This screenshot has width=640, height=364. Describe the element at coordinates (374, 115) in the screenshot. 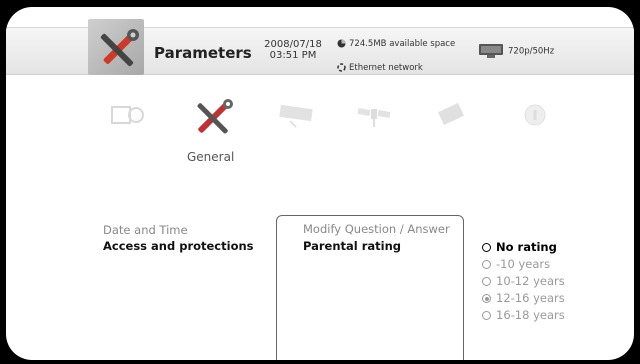

I see `satellite-icon` at that location.